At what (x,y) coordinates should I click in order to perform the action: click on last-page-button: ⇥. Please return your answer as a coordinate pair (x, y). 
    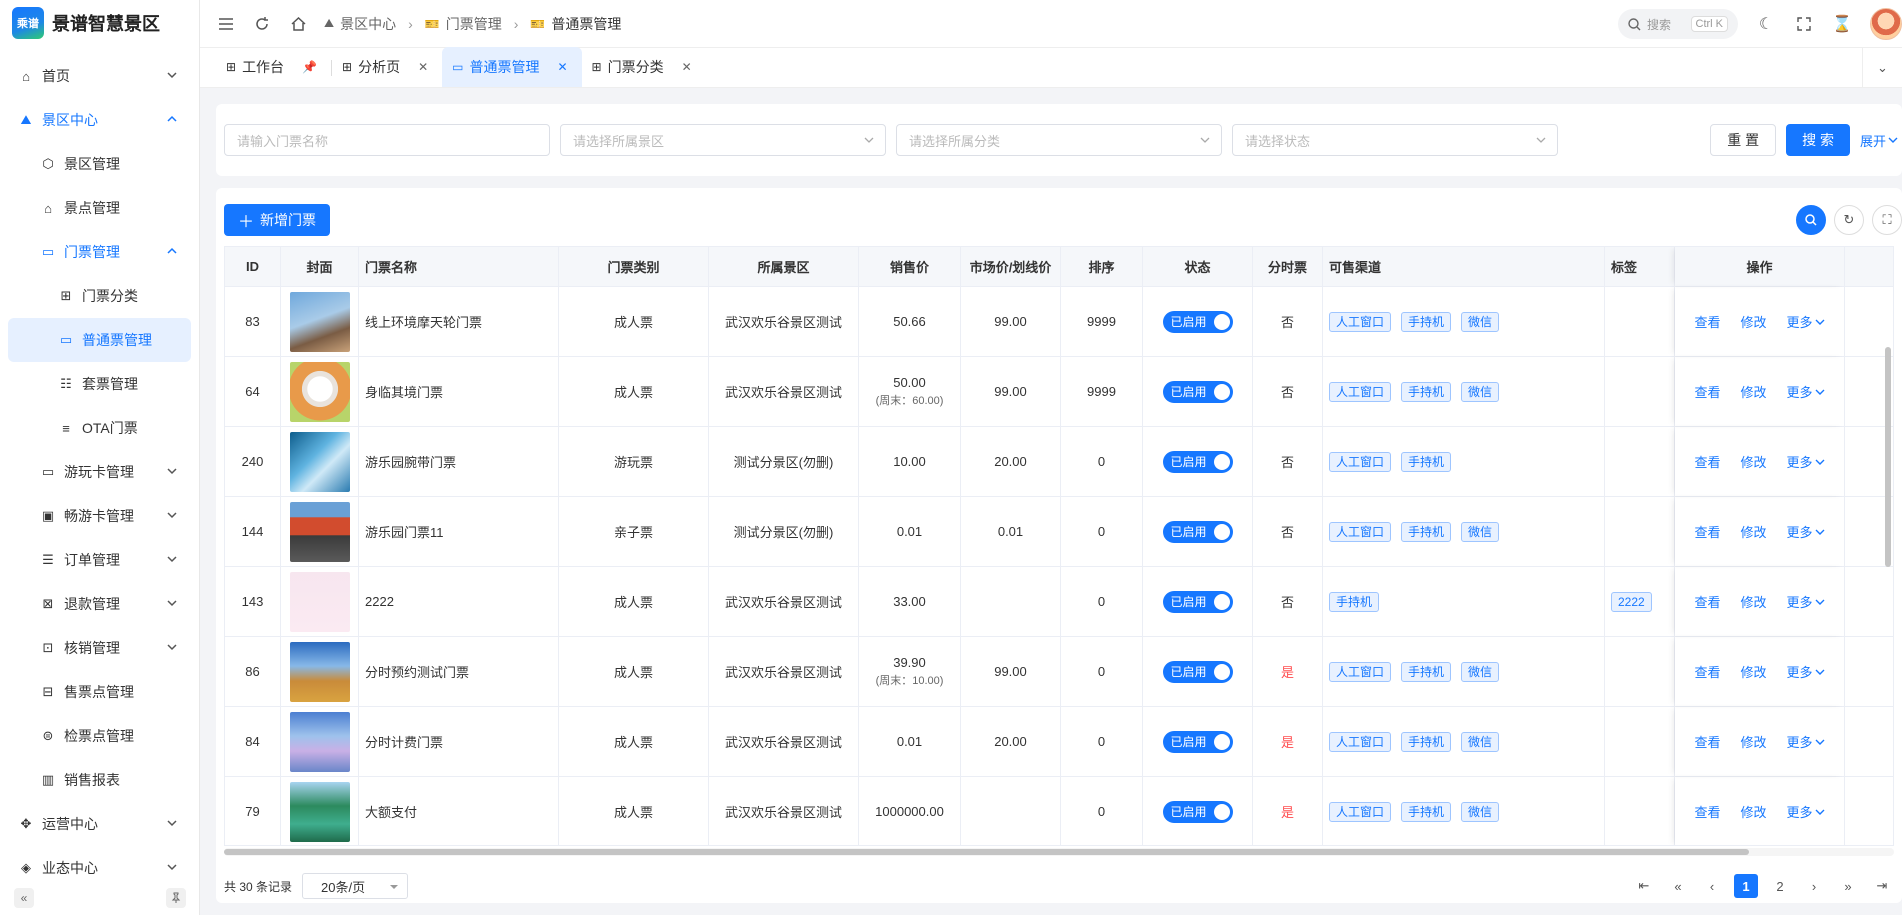
    Looking at the image, I should click on (1882, 886).